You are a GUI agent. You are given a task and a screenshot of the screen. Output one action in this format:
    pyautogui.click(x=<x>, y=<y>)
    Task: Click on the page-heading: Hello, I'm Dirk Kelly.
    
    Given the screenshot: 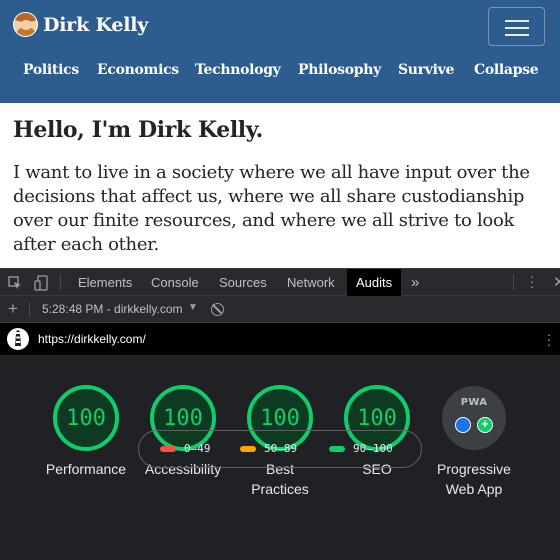 What is the action you would take?
    pyautogui.click(x=138, y=130)
    